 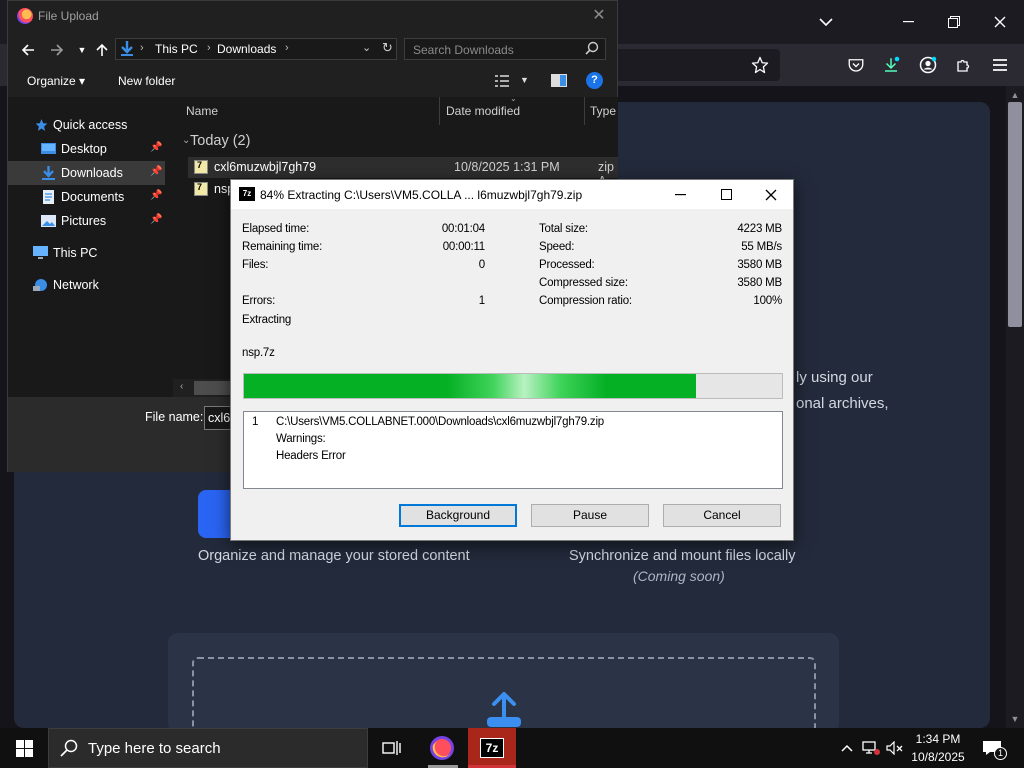 What do you see at coordinates (387, 48) in the screenshot?
I see `refresh-icon: ↻` at bounding box center [387, 48].